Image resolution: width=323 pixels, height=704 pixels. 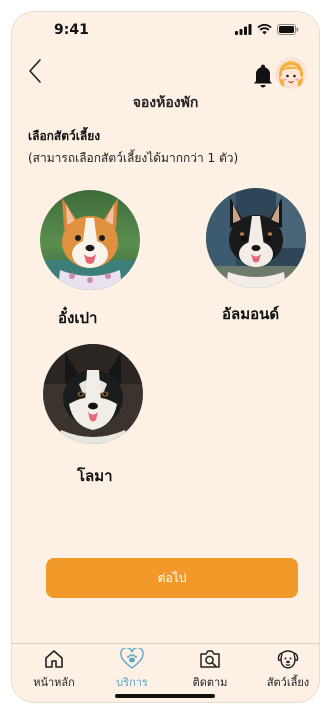 I want to click on continue-button: ต่อไป, so click(x=172, y=578).